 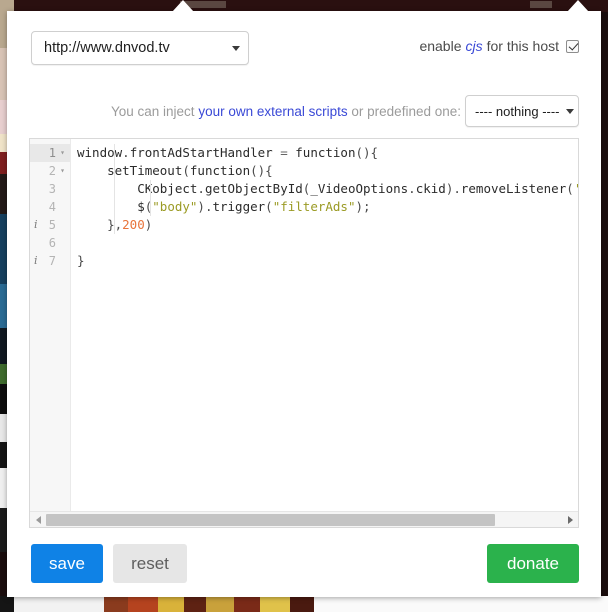 I want to click on code-token: setTimeout, so click(x=130, y=170).